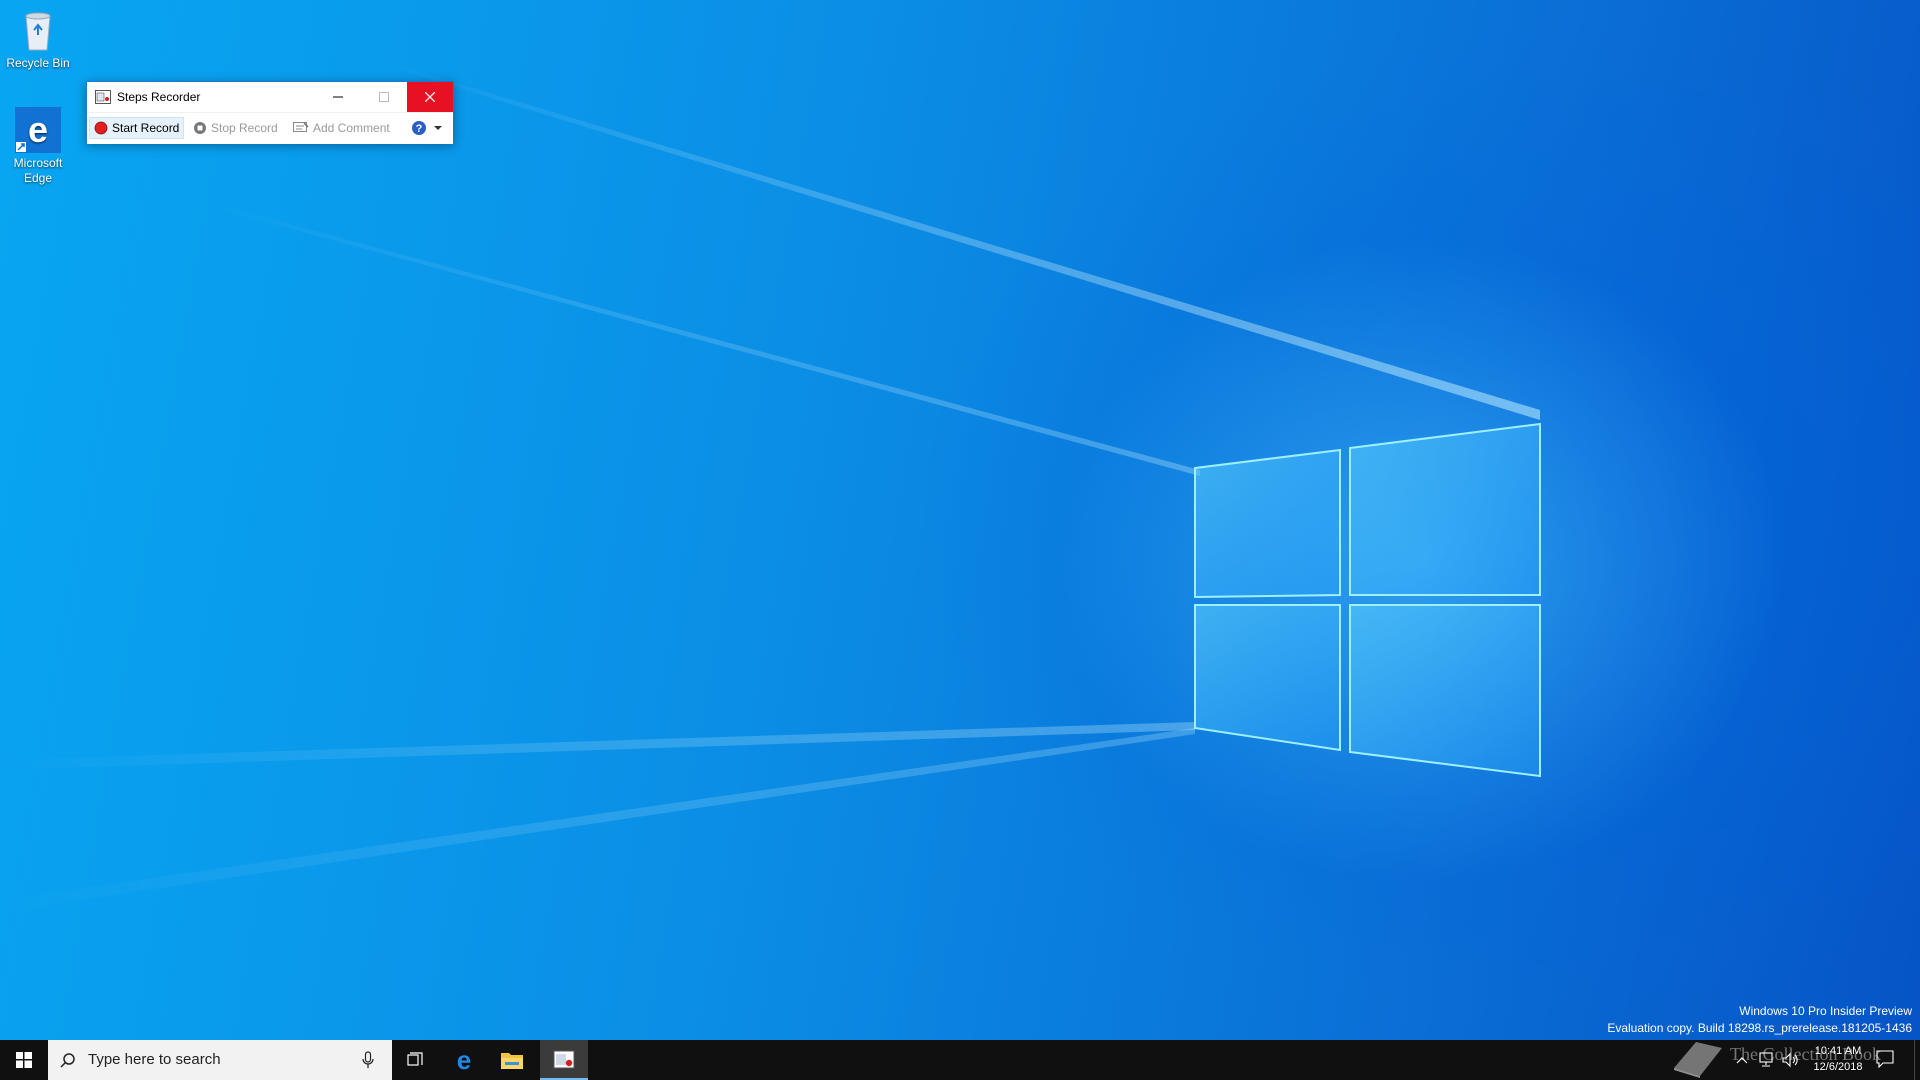  I want to click on search-input, so click(213, 1059).